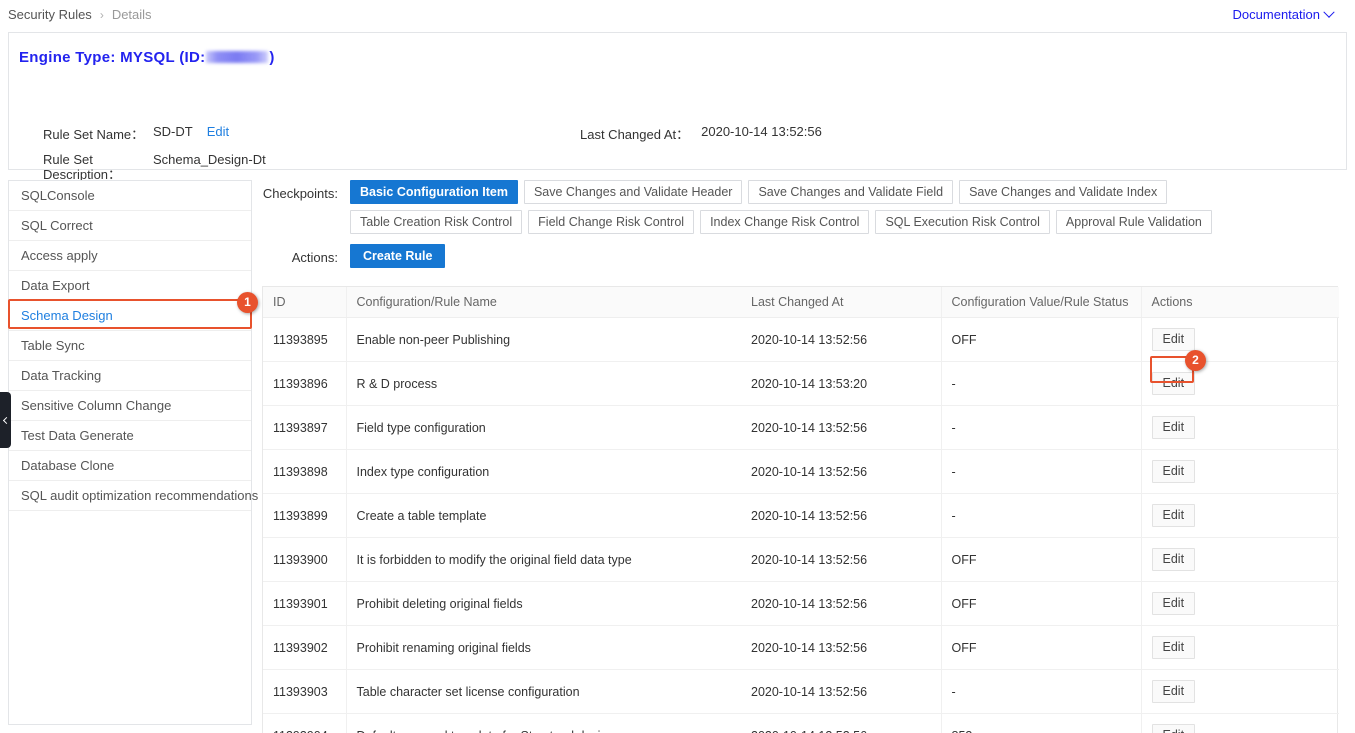  What do you see at coordinates (304, 559) in the screenshot?
I see `row-id: 11393900` at bounding box center [304, 559].